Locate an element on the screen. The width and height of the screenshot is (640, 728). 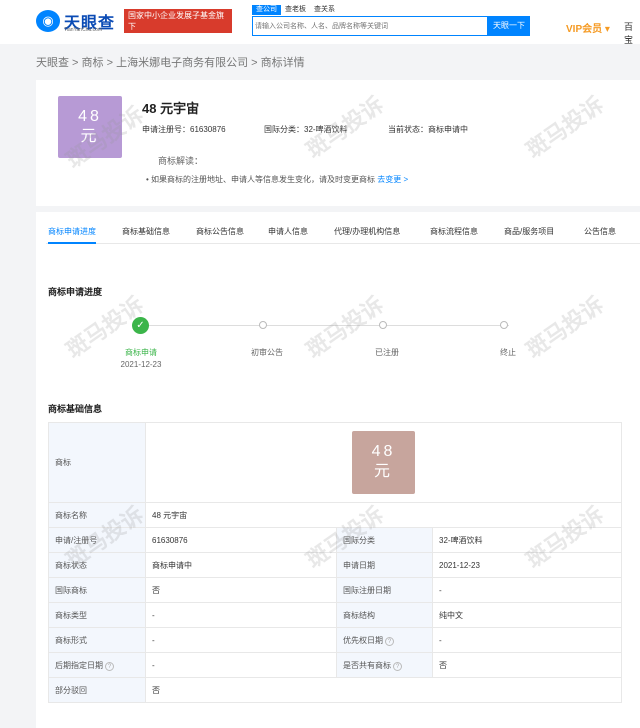
table-key: 国际商标 is located at coordinates (97, 590).